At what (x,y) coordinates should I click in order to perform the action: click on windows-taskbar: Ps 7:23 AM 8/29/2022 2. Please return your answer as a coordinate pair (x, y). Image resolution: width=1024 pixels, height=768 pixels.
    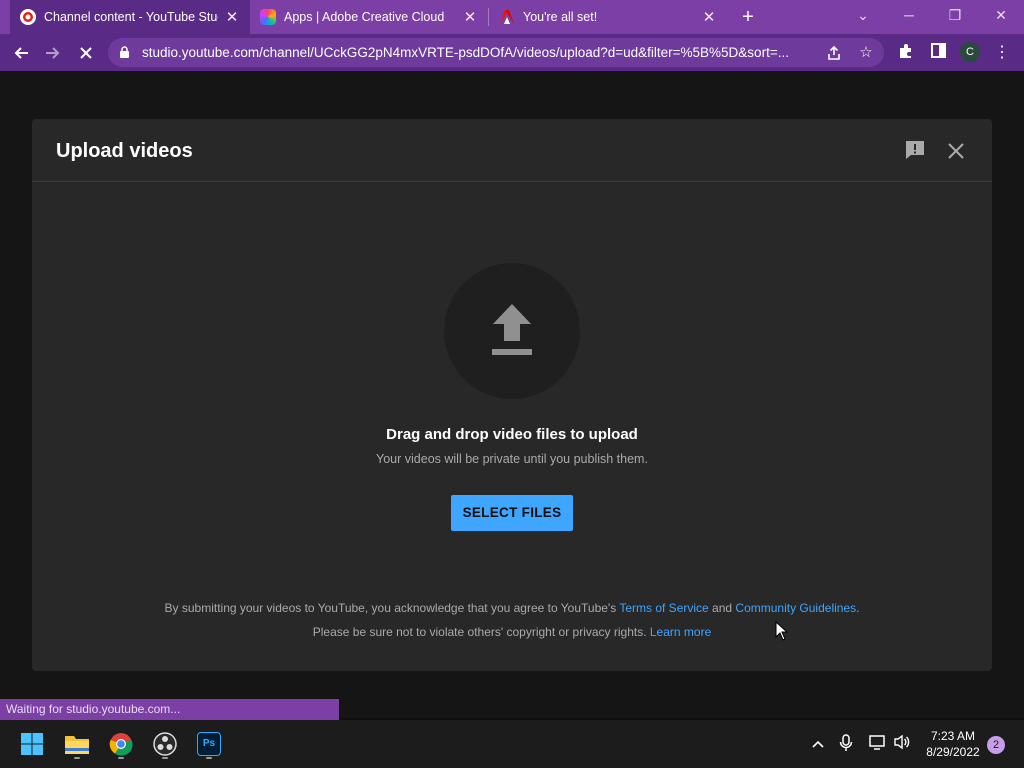
    Looking at the image, I should click on (512, 744).